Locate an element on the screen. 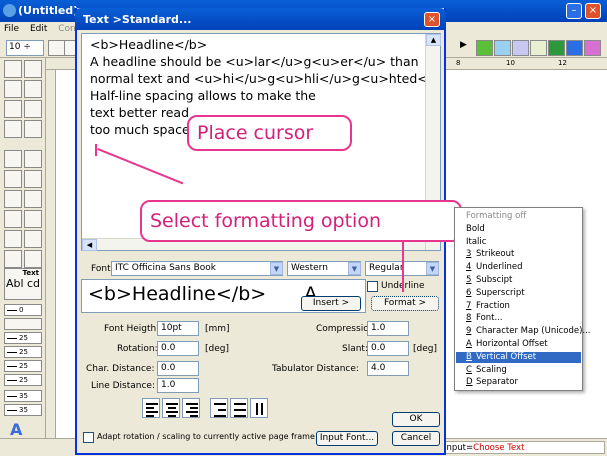  format-menu-item: Italic is located at coordinates (518, 243).